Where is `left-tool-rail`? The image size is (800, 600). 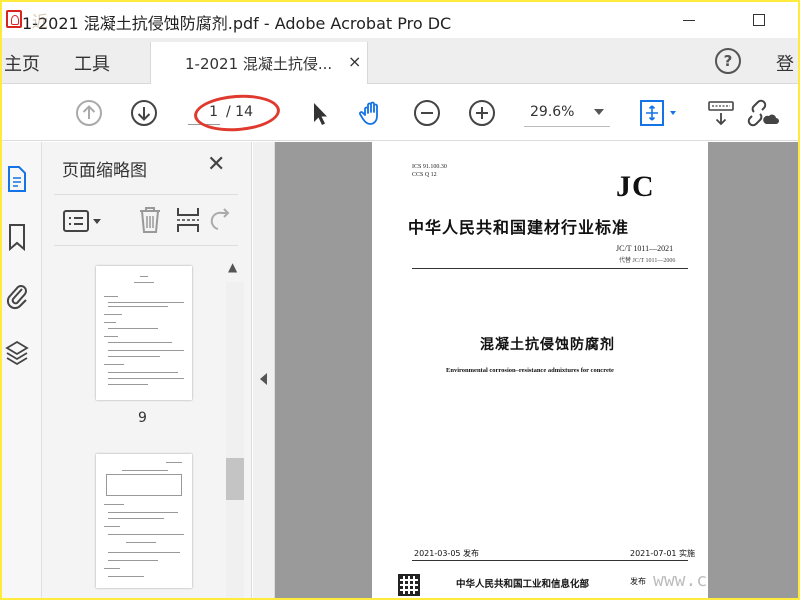 left-tool-rail is located at coordinates (22, 370).